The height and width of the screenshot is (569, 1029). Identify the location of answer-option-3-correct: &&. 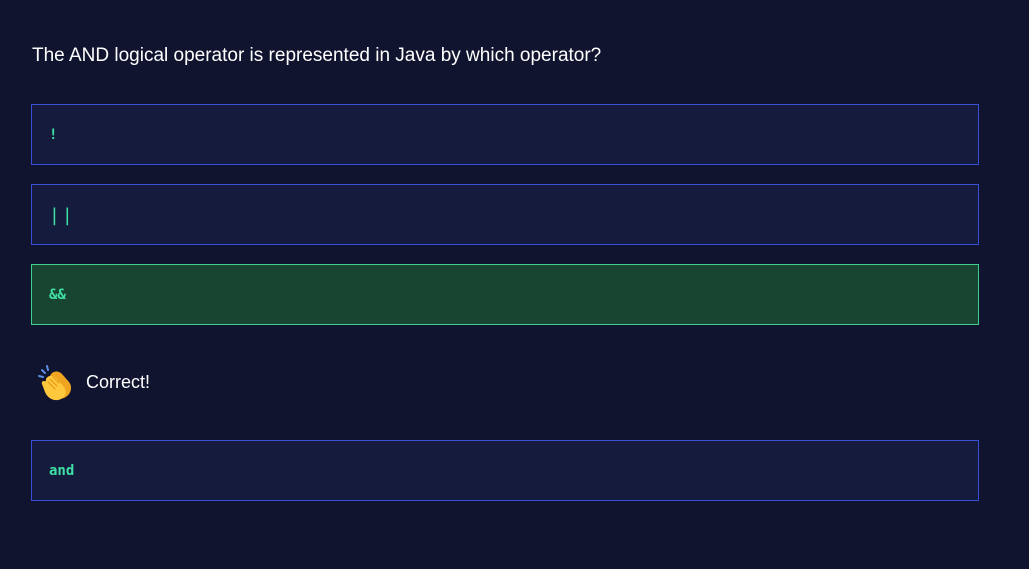
(505, 294).